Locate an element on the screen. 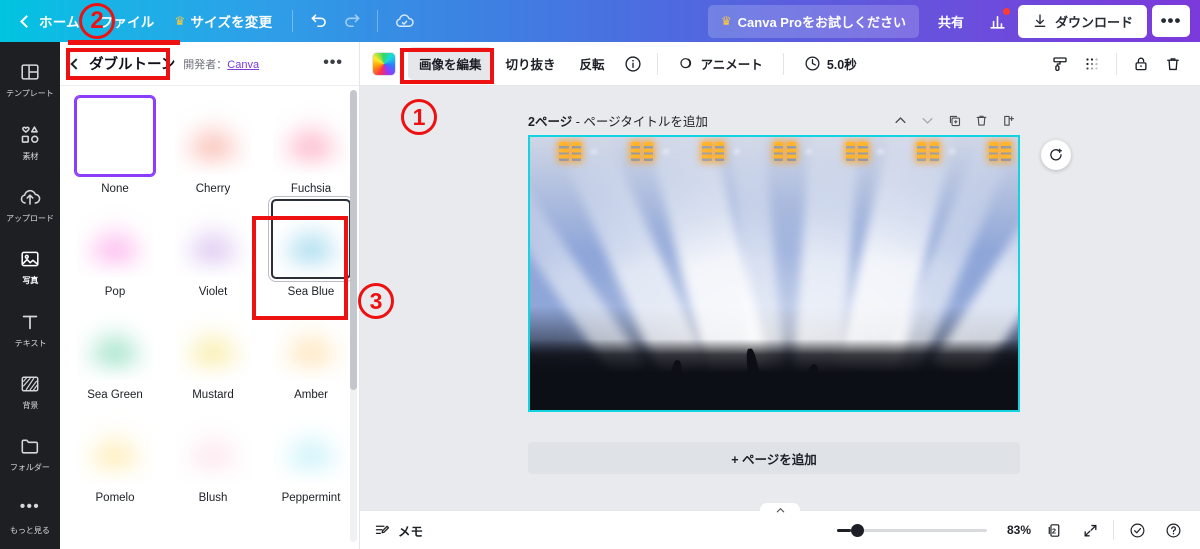 The width and height of the screenshot is (1200, 549). divider is located at coordinates (783, 63).